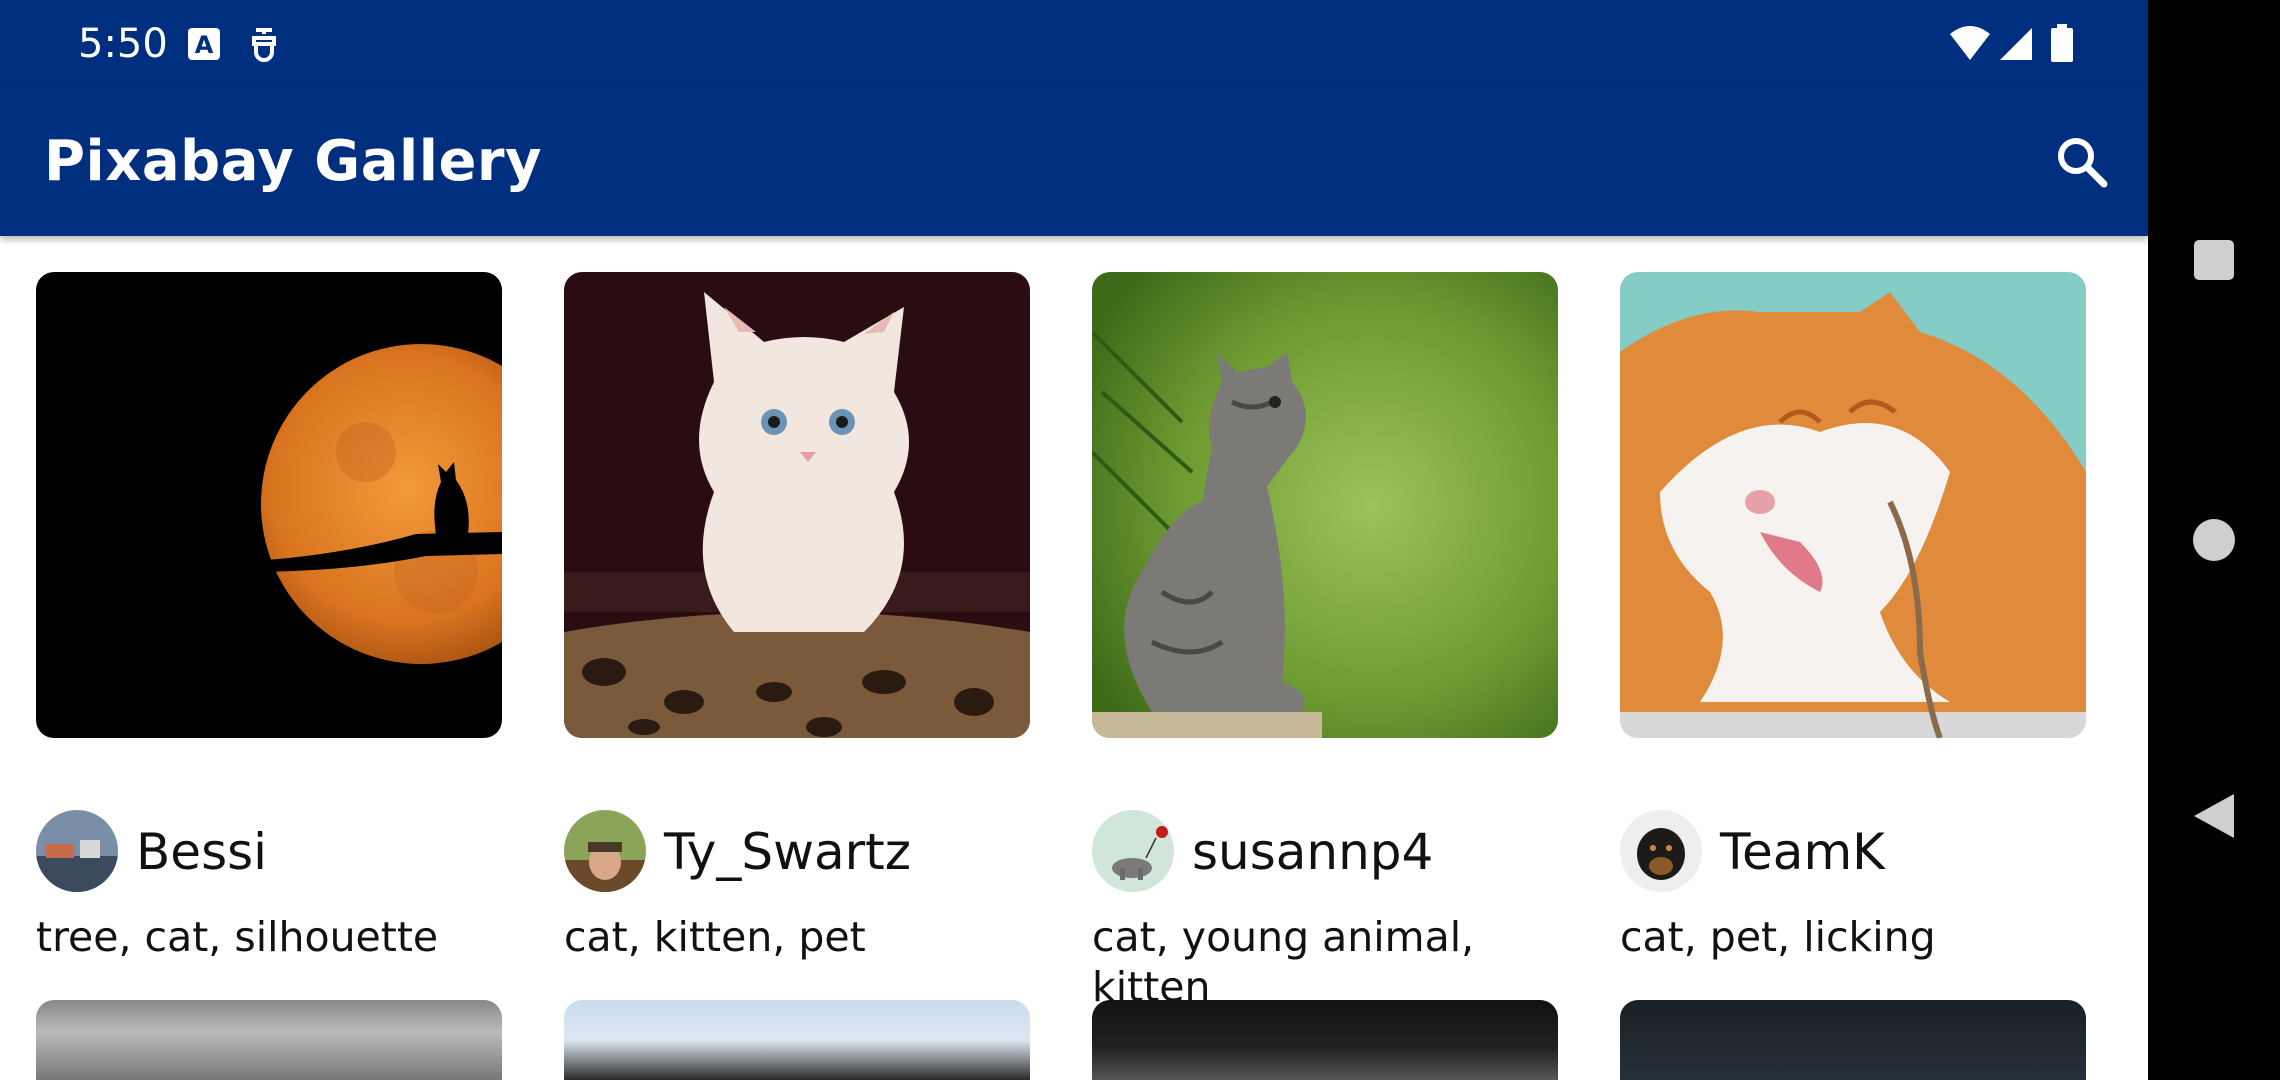  I want to click on app-bar: Pixabay Gallery, so click(1074, 162).